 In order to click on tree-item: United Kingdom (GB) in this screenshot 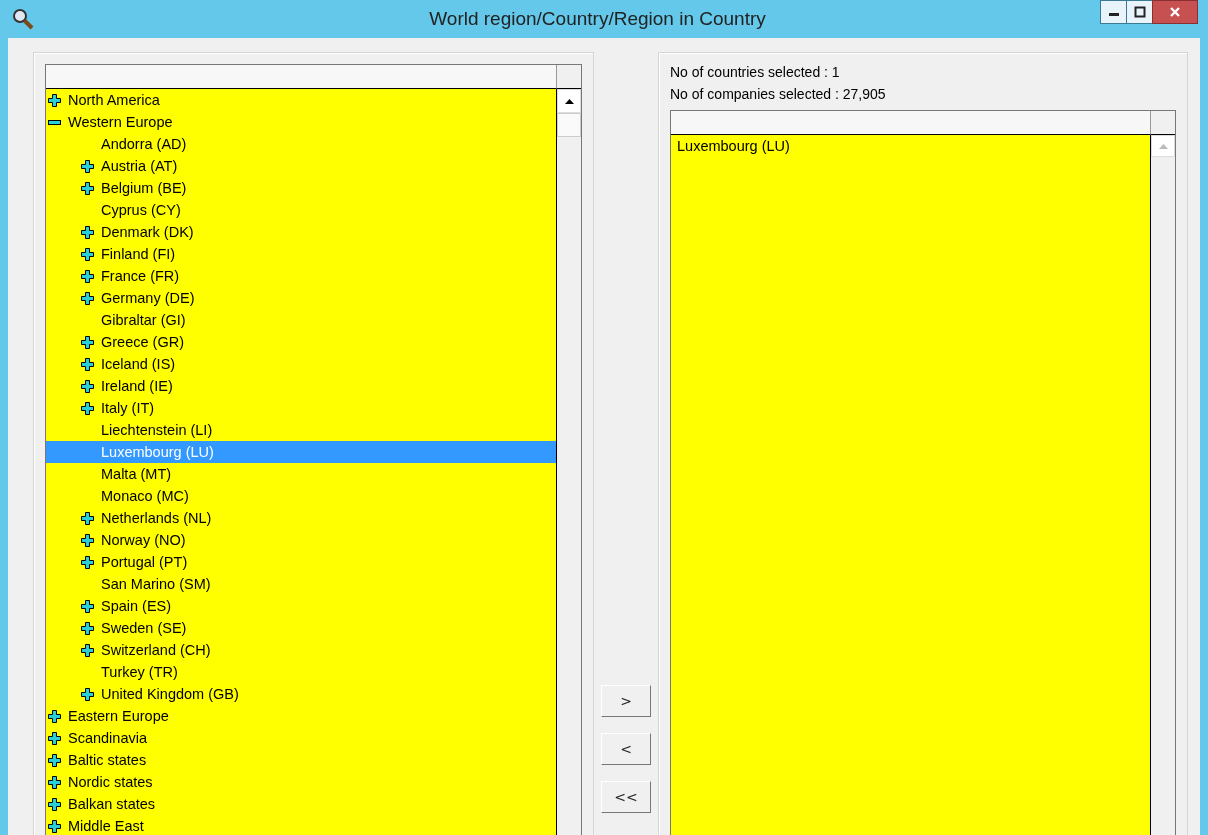, I will do `click(170, 694)`.